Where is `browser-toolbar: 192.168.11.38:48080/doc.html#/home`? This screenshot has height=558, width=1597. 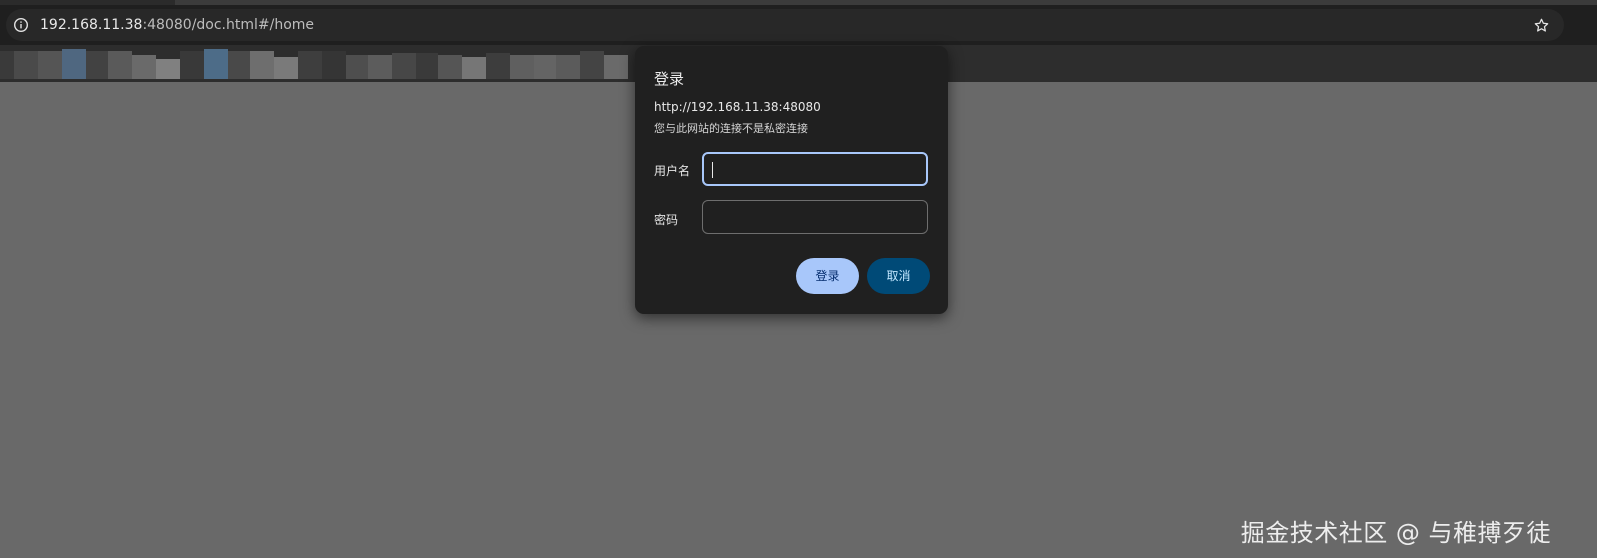 browser-toolbar: 192.168.11.38:48080/doc.html#/home is located at coordinates (798, 25).